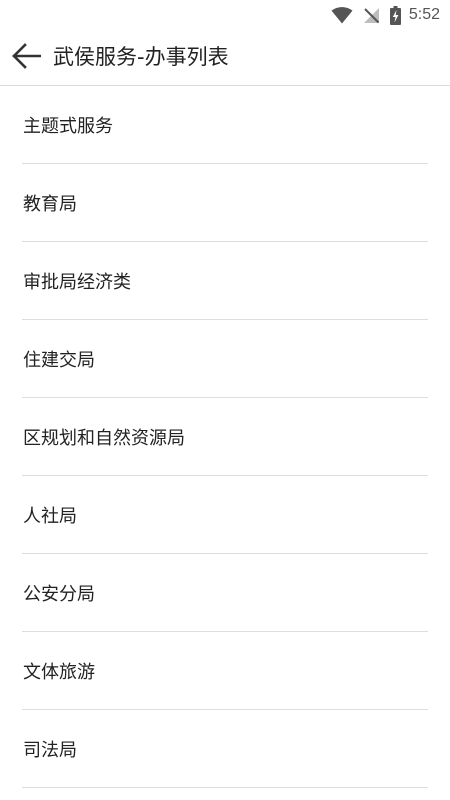 The width and height of the screenshot is (450, 800). I want to click on battery-charging-icon, so click(395, 15).